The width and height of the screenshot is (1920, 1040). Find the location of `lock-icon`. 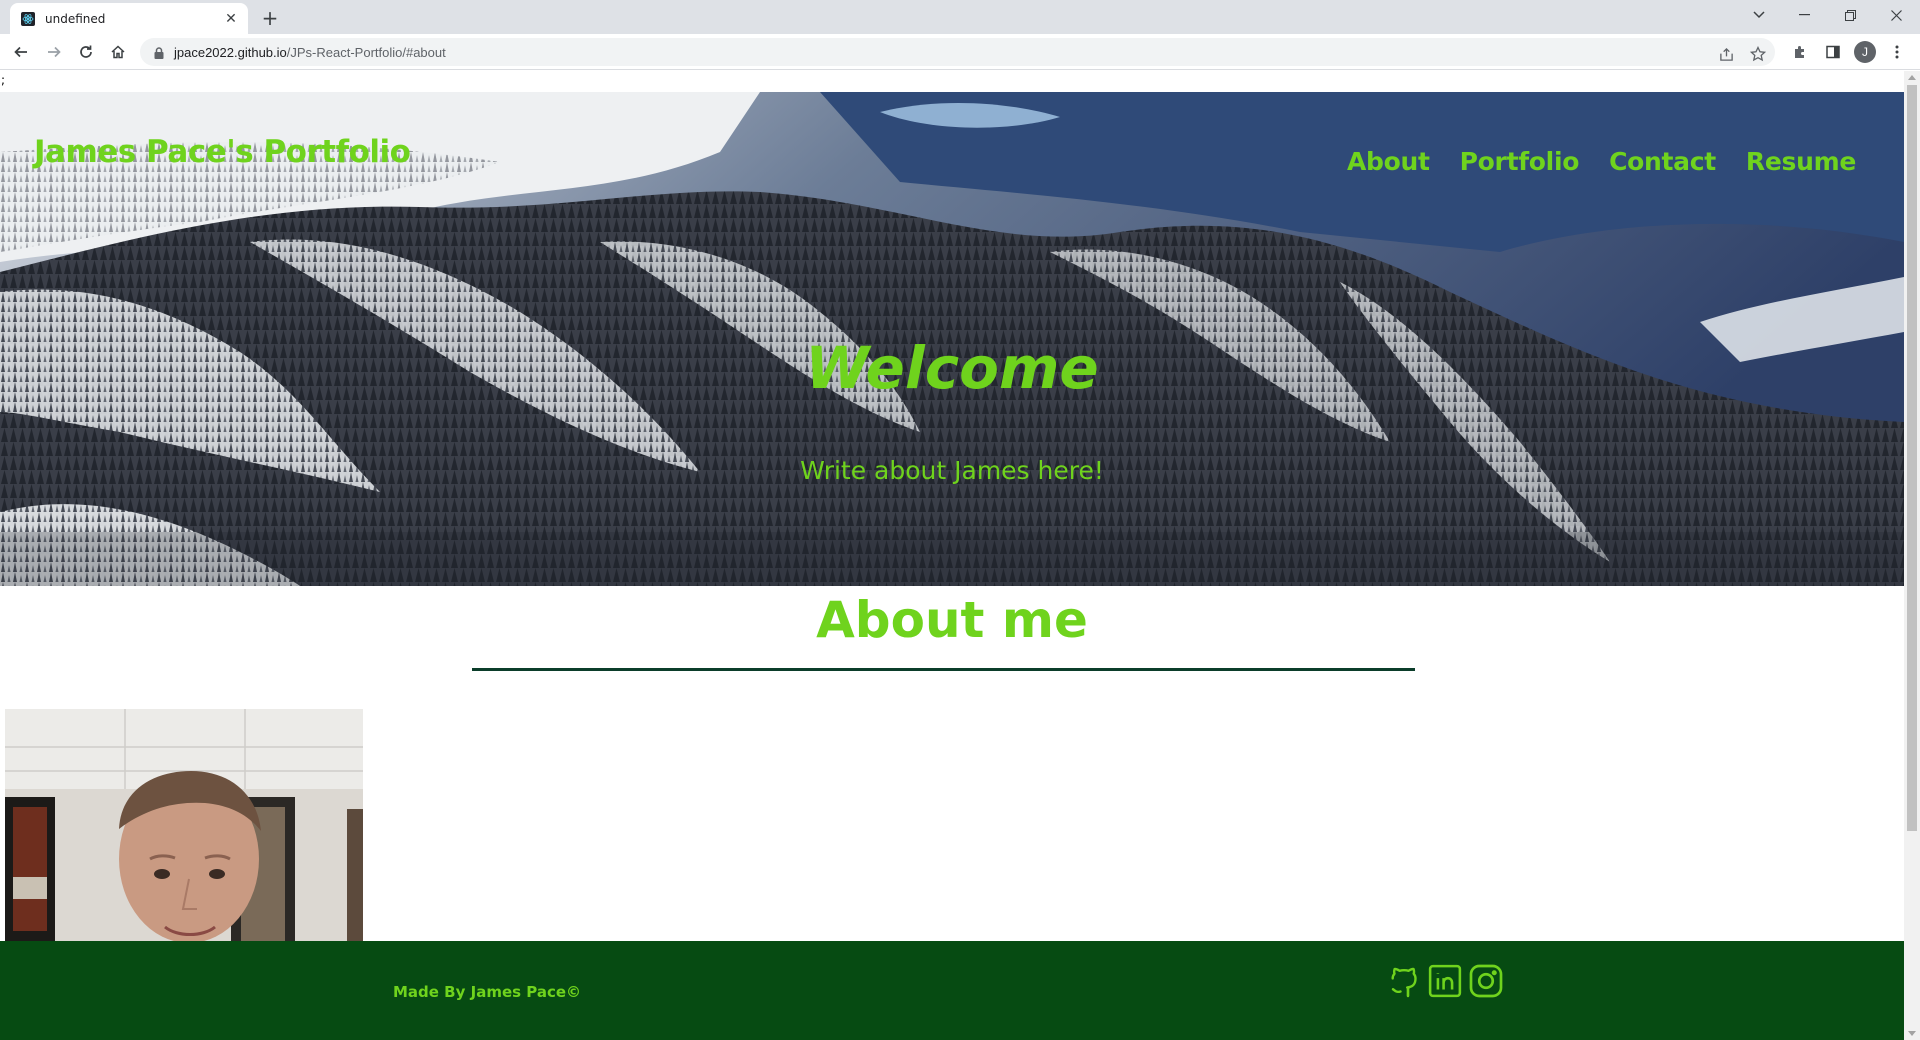

lock-icon is located at coordinates (159, 52).